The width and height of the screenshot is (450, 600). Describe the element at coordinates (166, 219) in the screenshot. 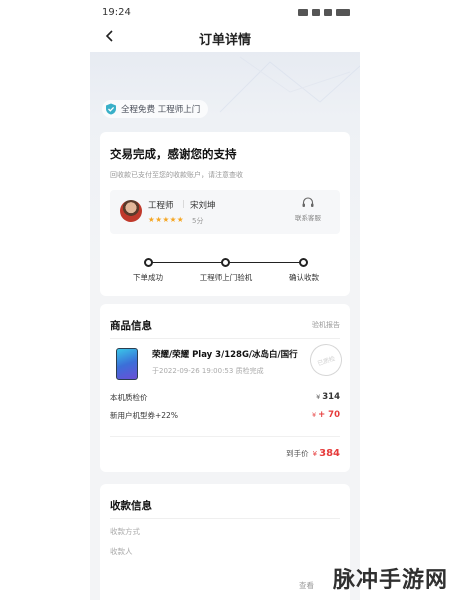

I see `rating-stars: ★★★★★` at that location.